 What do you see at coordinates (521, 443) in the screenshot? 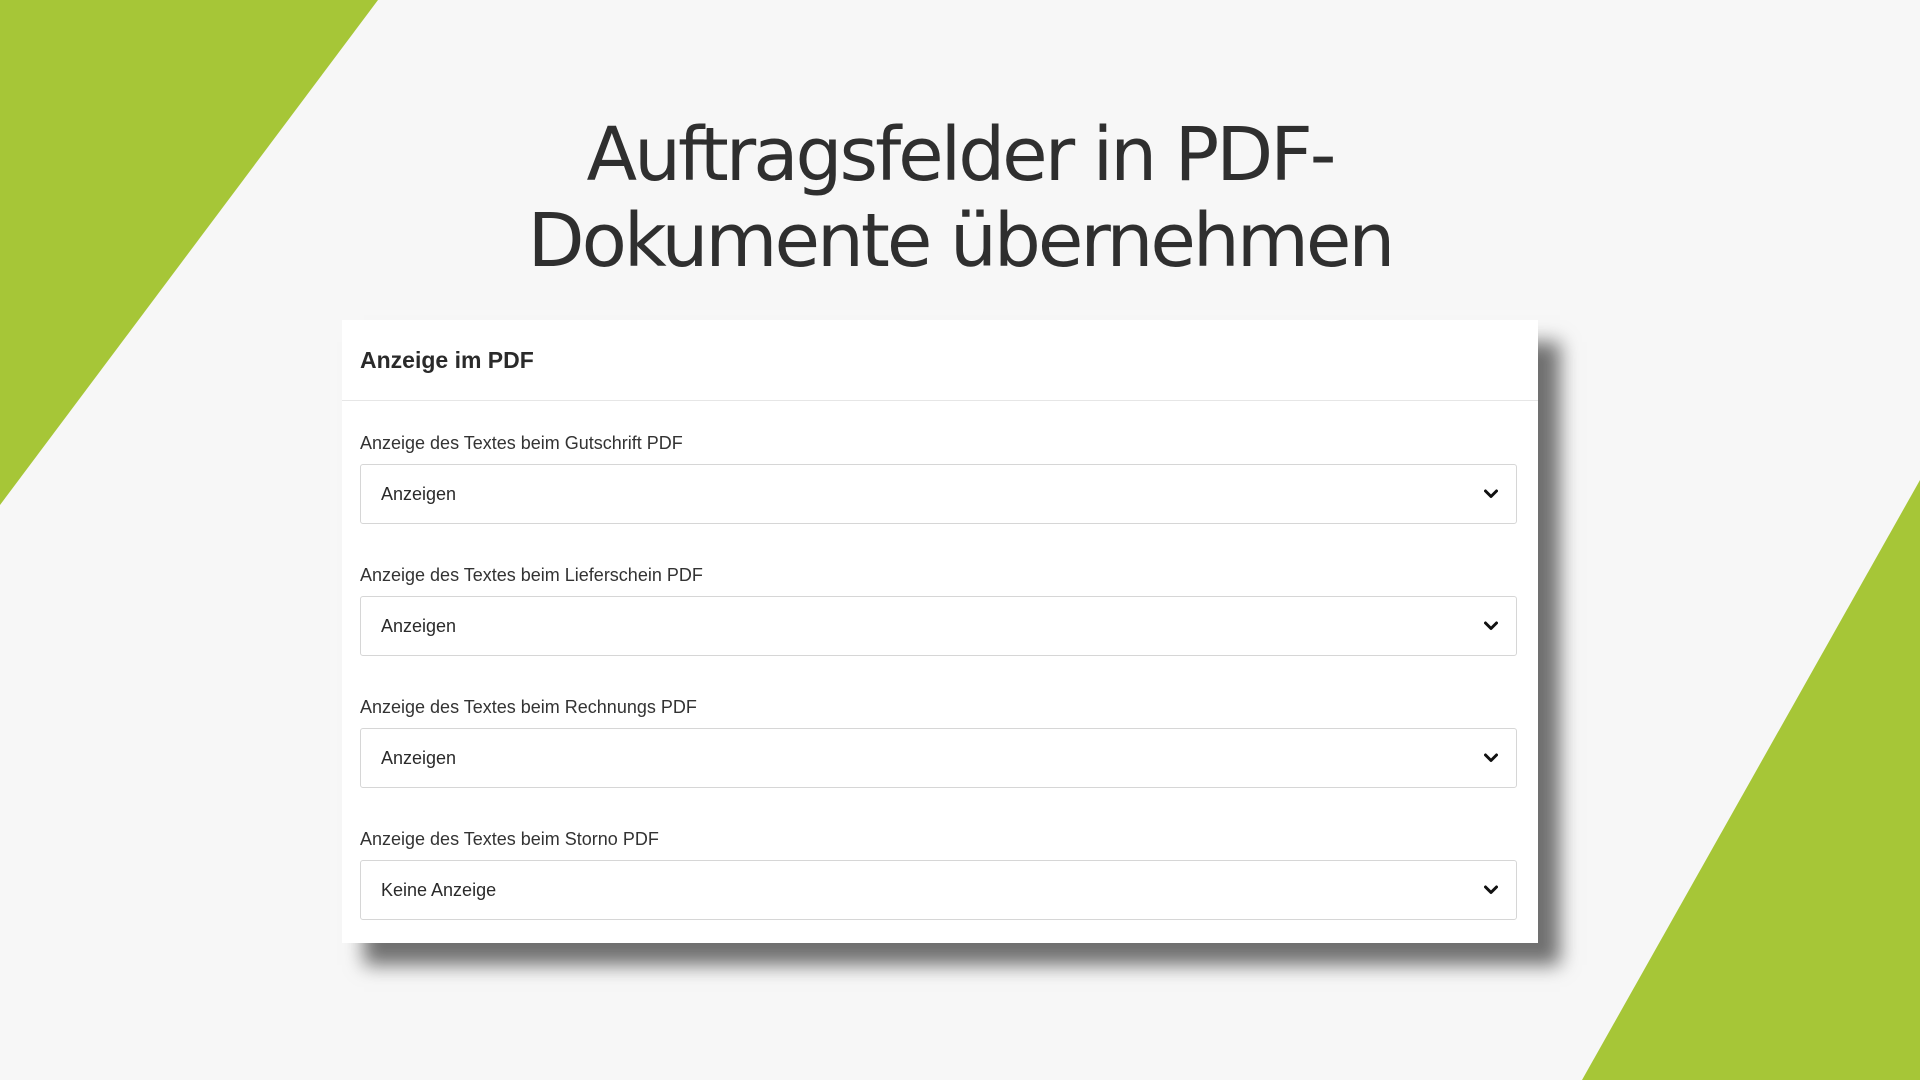
I see `field-label-gutschrift: Anzeige des Textes beim Gutschrift PDF` at bounding box center [521, 443].